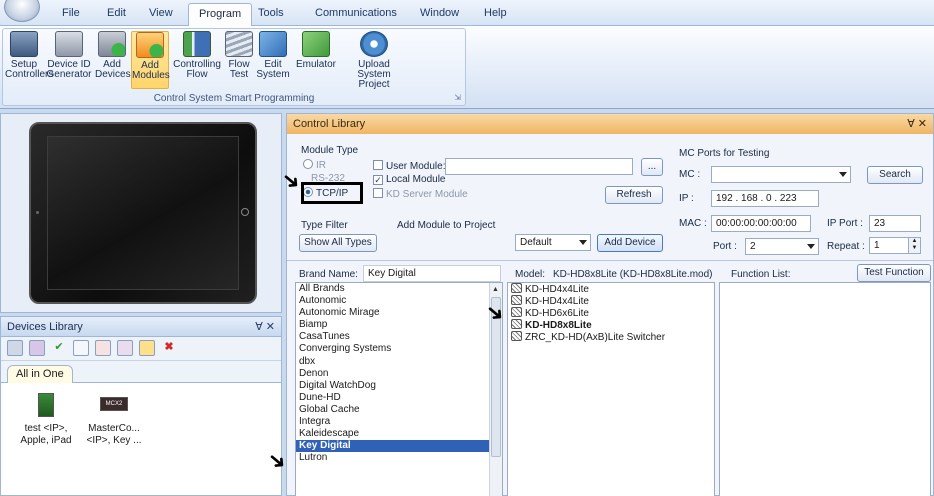 This screenshot has height=496, width=934. Describe the element at coordinates (432, 273) in the screenshot. I see `brand-name-field: Key Digital` at that location.